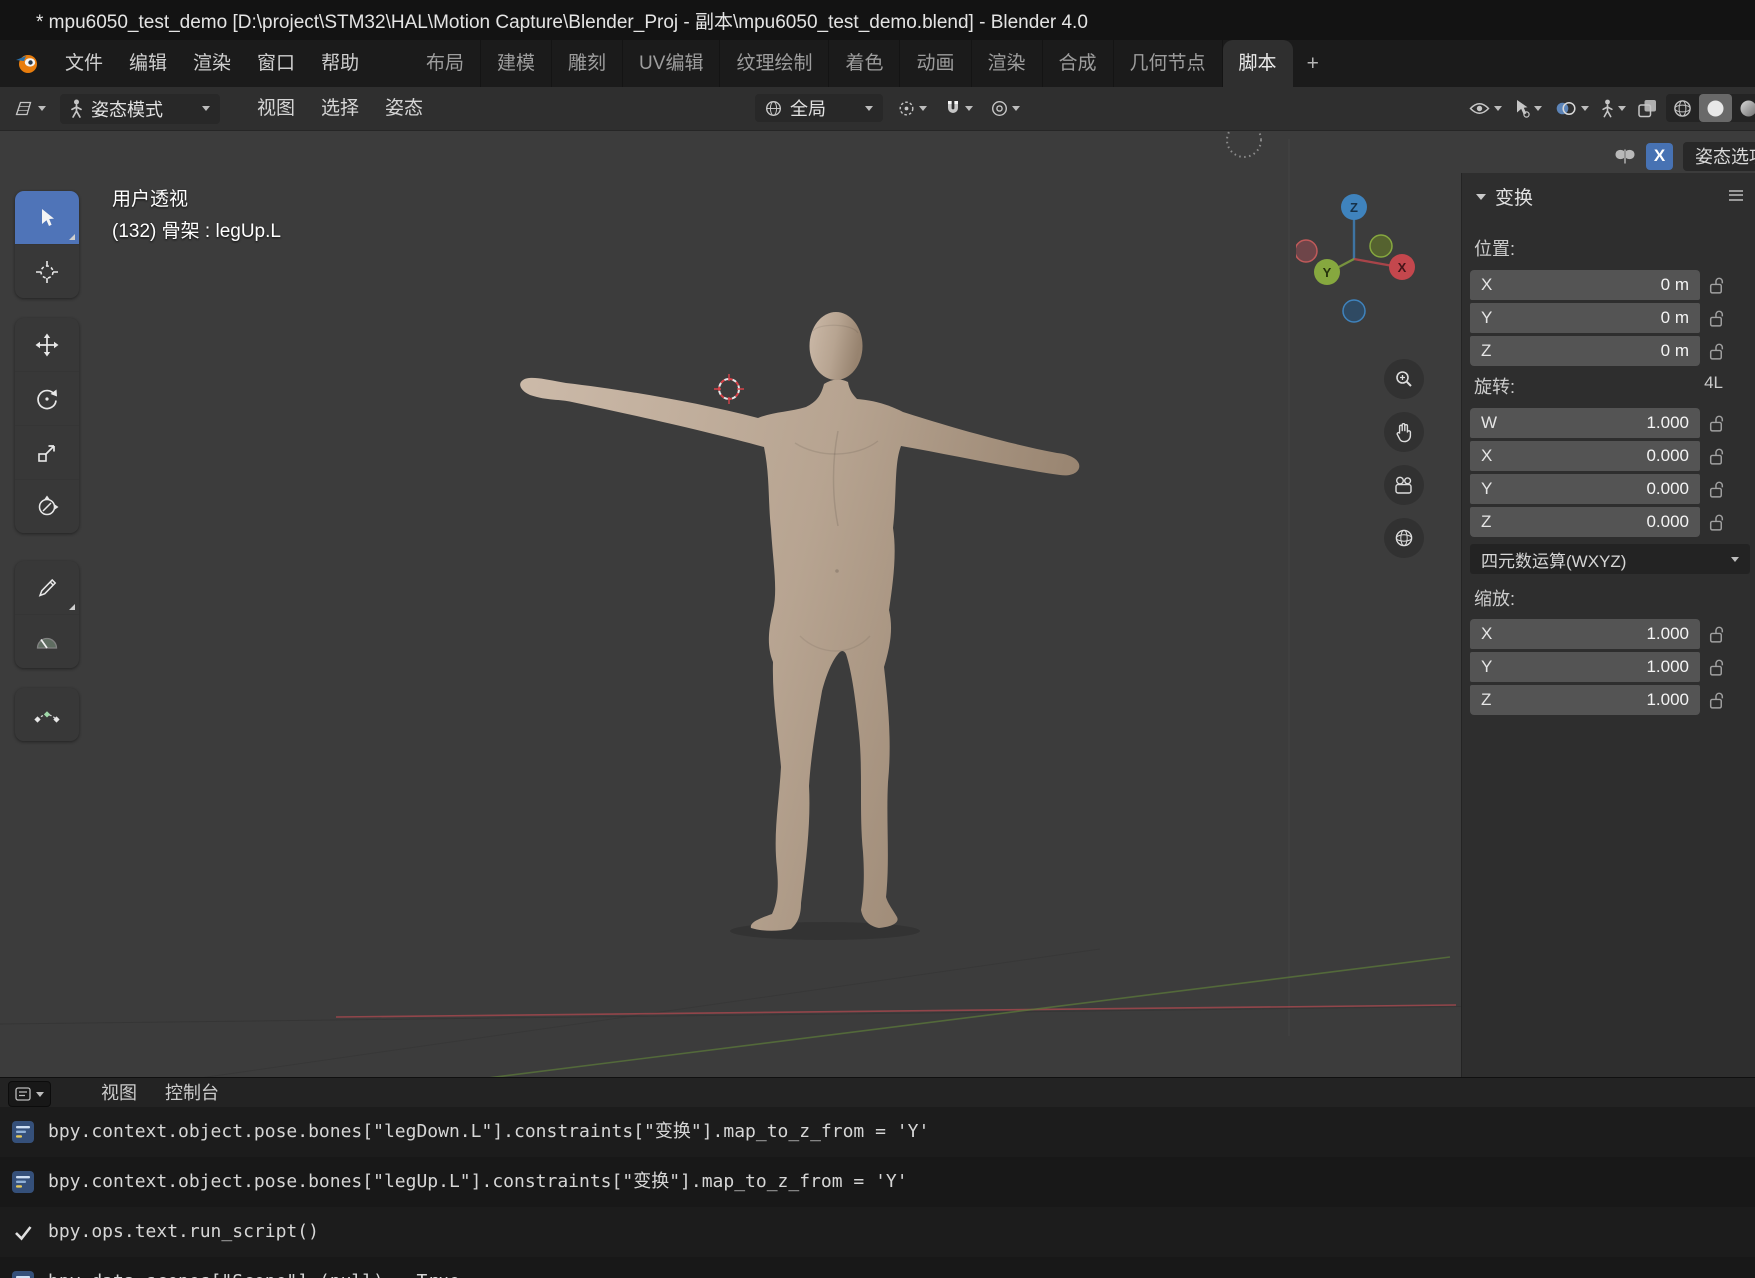  I want to click on hand-icon, so click(1403, 432).